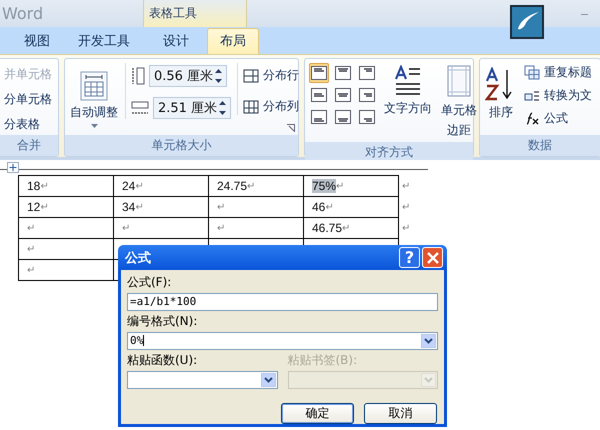 The width and height of the screenshot is (600, 430). Describe the element at coordinates (527, 22) in the screenshot. I see `bird-logo-icon` at that location.